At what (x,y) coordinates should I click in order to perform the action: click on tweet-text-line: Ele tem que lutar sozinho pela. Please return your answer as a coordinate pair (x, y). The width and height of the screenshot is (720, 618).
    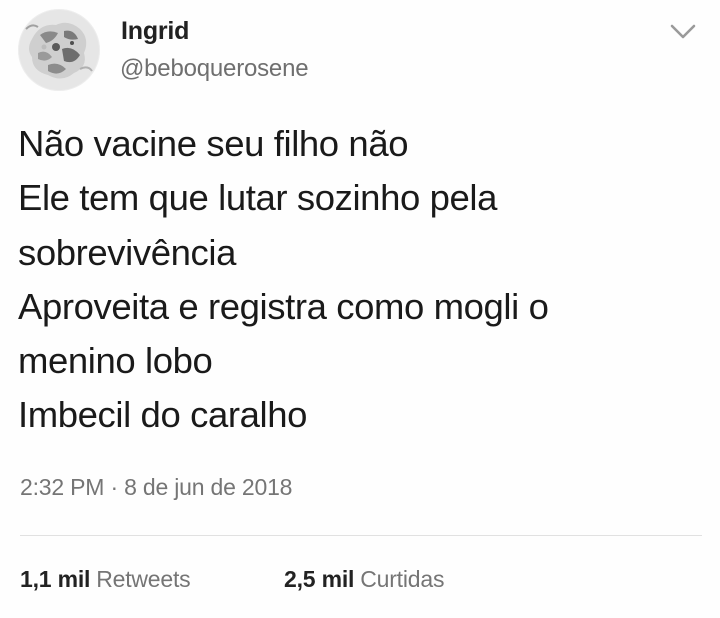
    Looking at the image, I should click on (258, 198).